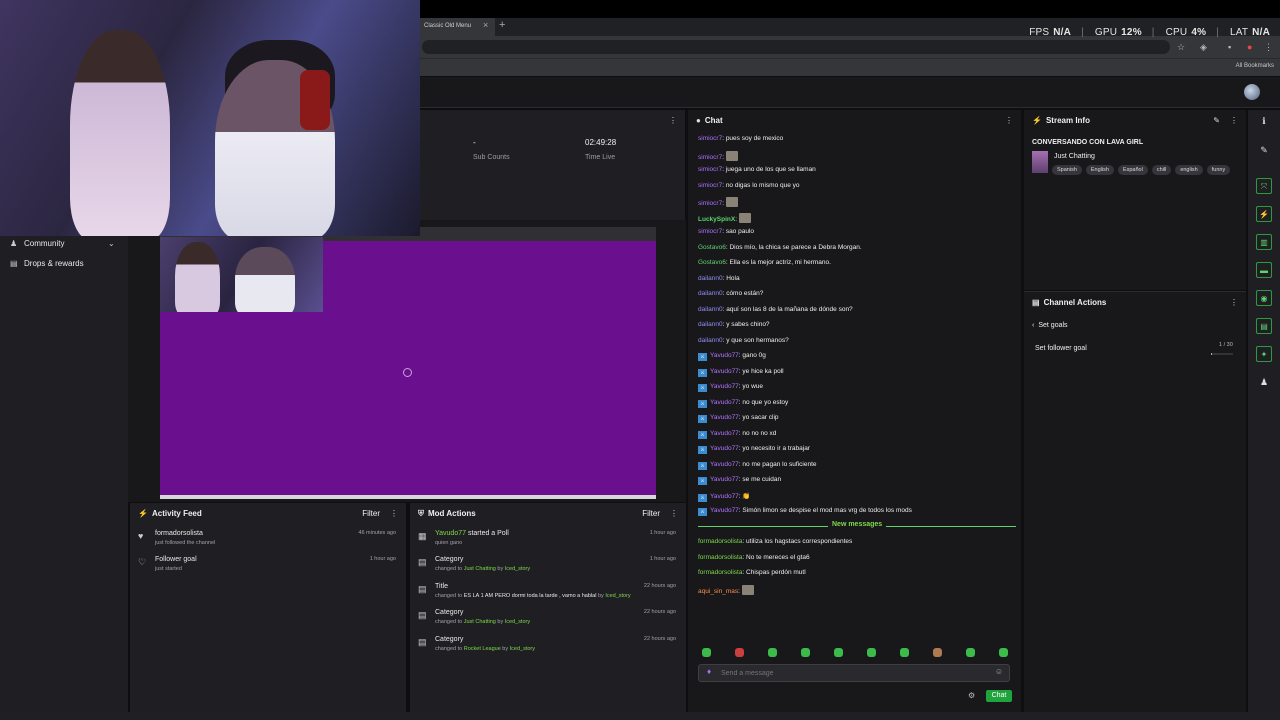  I want to click on server-icon: ▤, so click(1264, 326).